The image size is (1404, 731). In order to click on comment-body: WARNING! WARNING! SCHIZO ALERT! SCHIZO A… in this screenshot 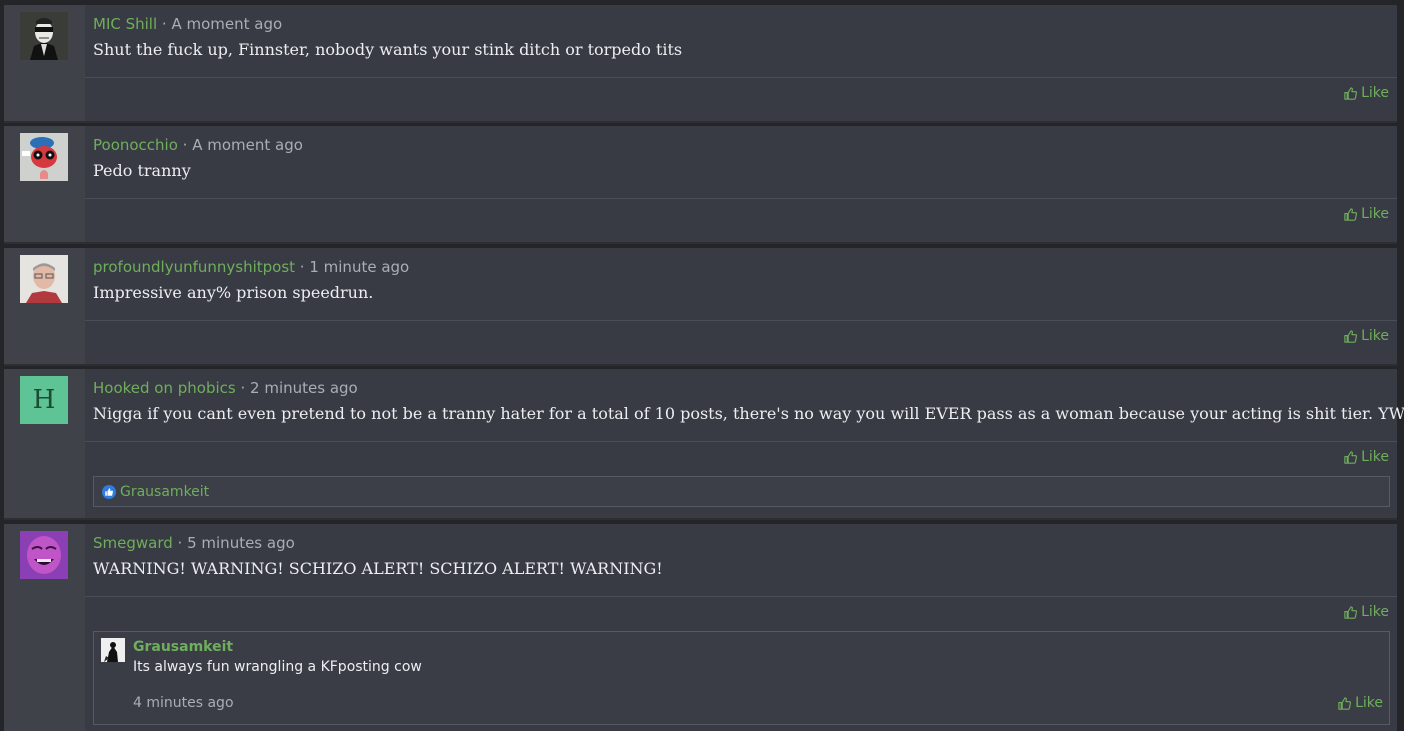, I will do `click(378, 568)`.